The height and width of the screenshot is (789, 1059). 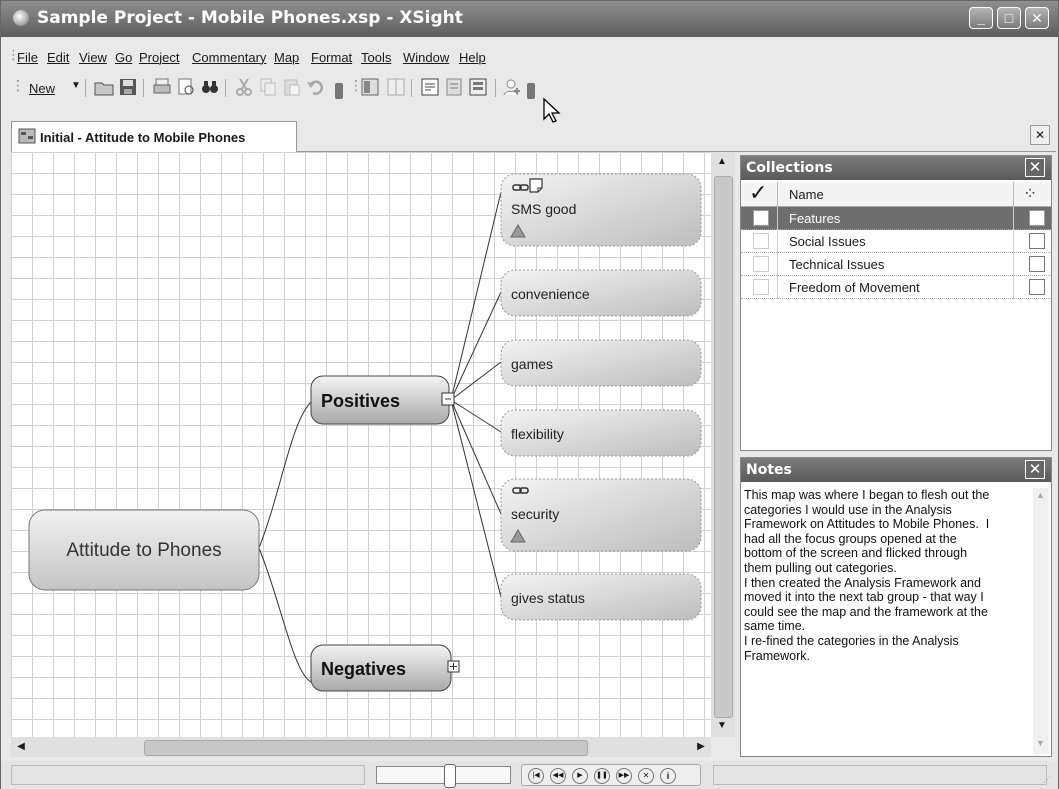 I want to click on pause-icon: ❚❚, so click(x=602, y=776).